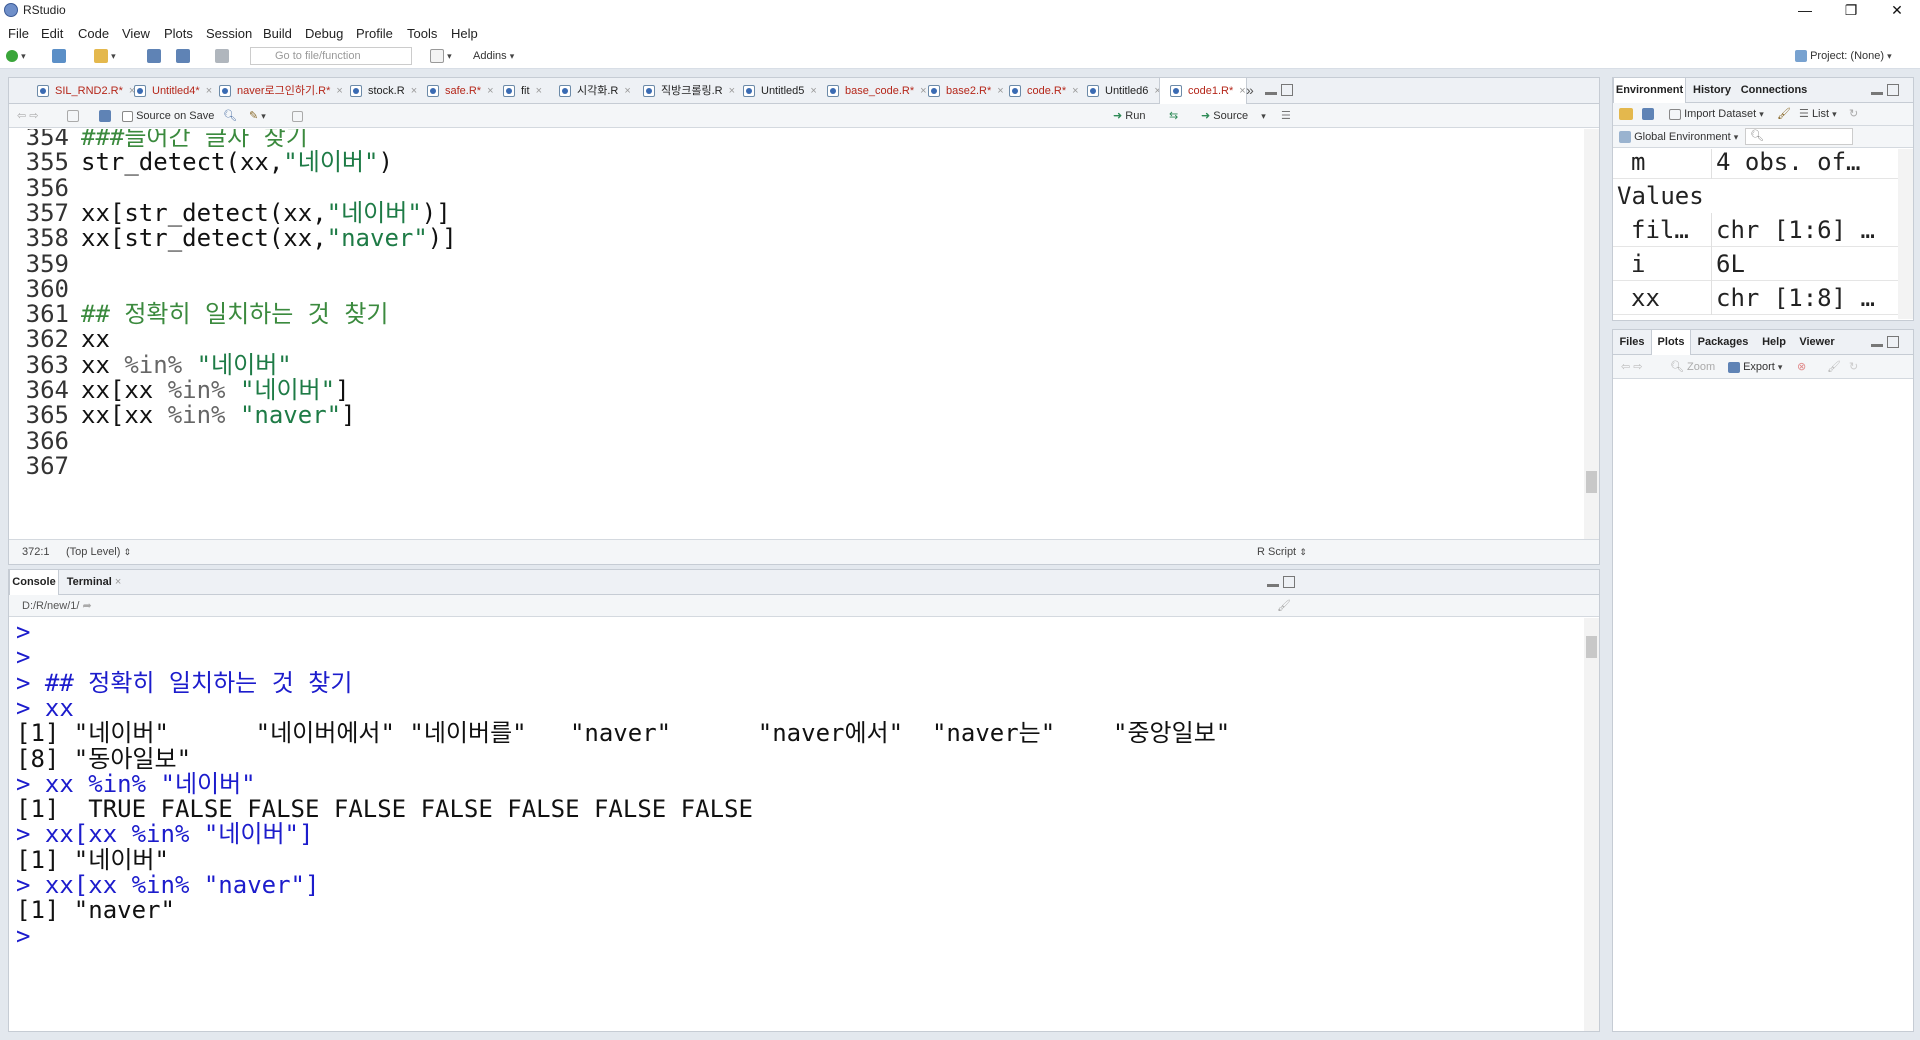 Image resolution: width=1920 pixels, height=1040 pixels. I want to click on code-tools-icon: ✎ ▾, so click(257, 116).